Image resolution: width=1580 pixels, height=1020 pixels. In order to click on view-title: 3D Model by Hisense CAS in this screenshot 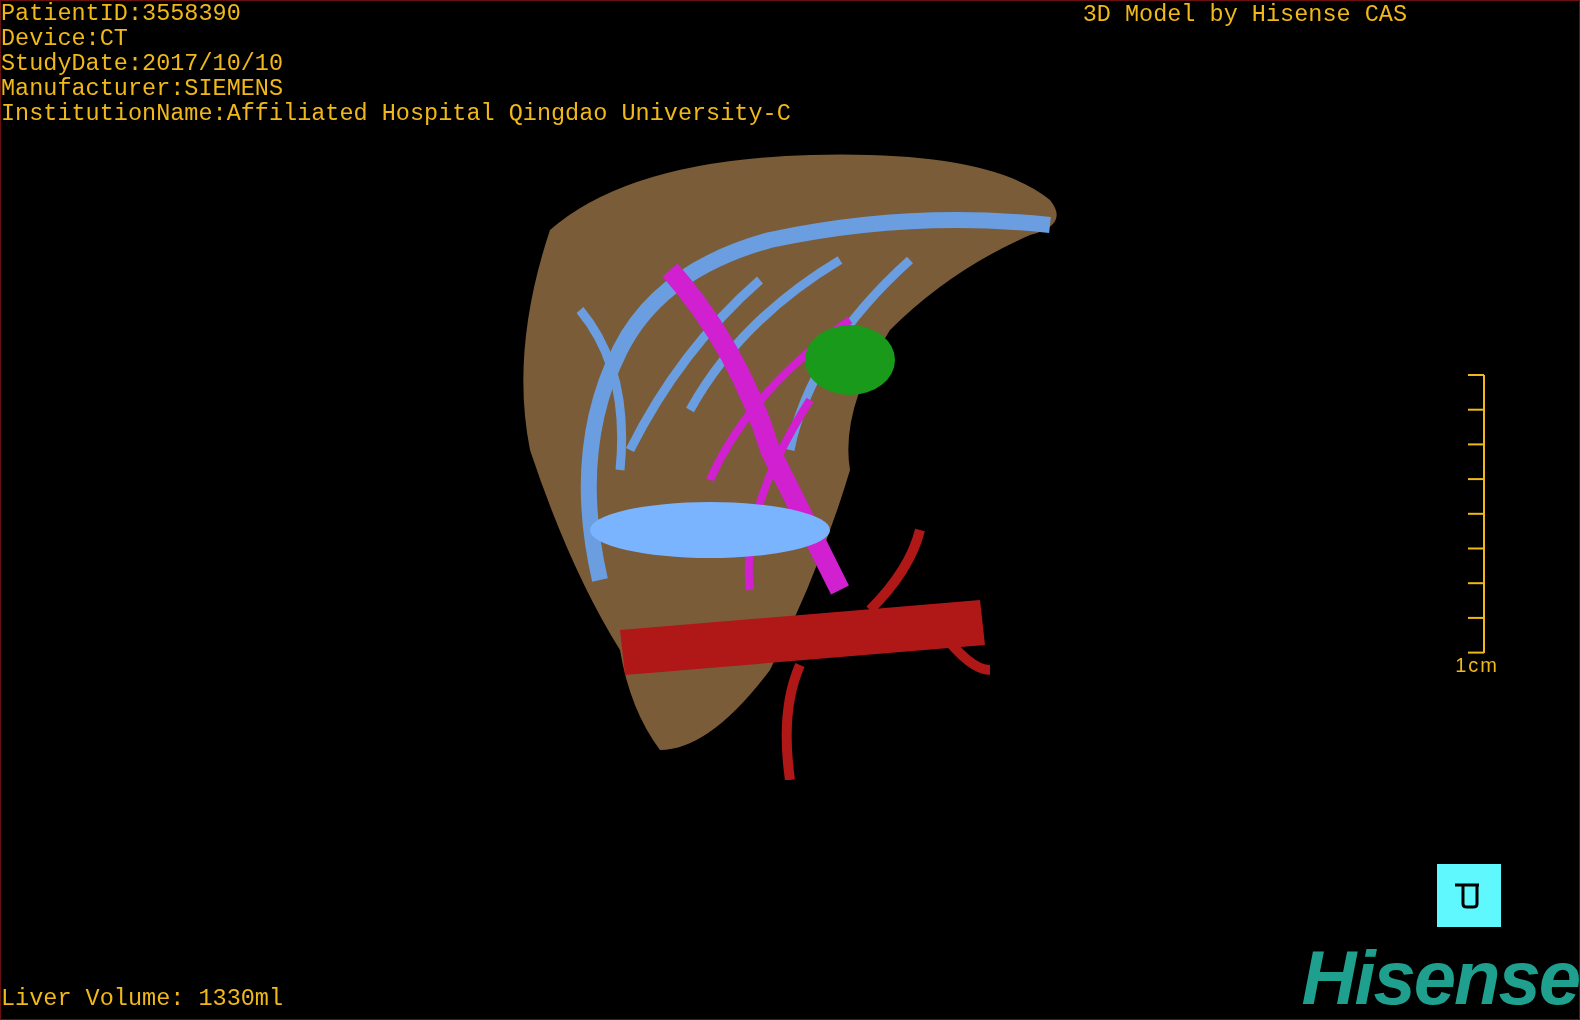, I will do `click(1244, 15)`.